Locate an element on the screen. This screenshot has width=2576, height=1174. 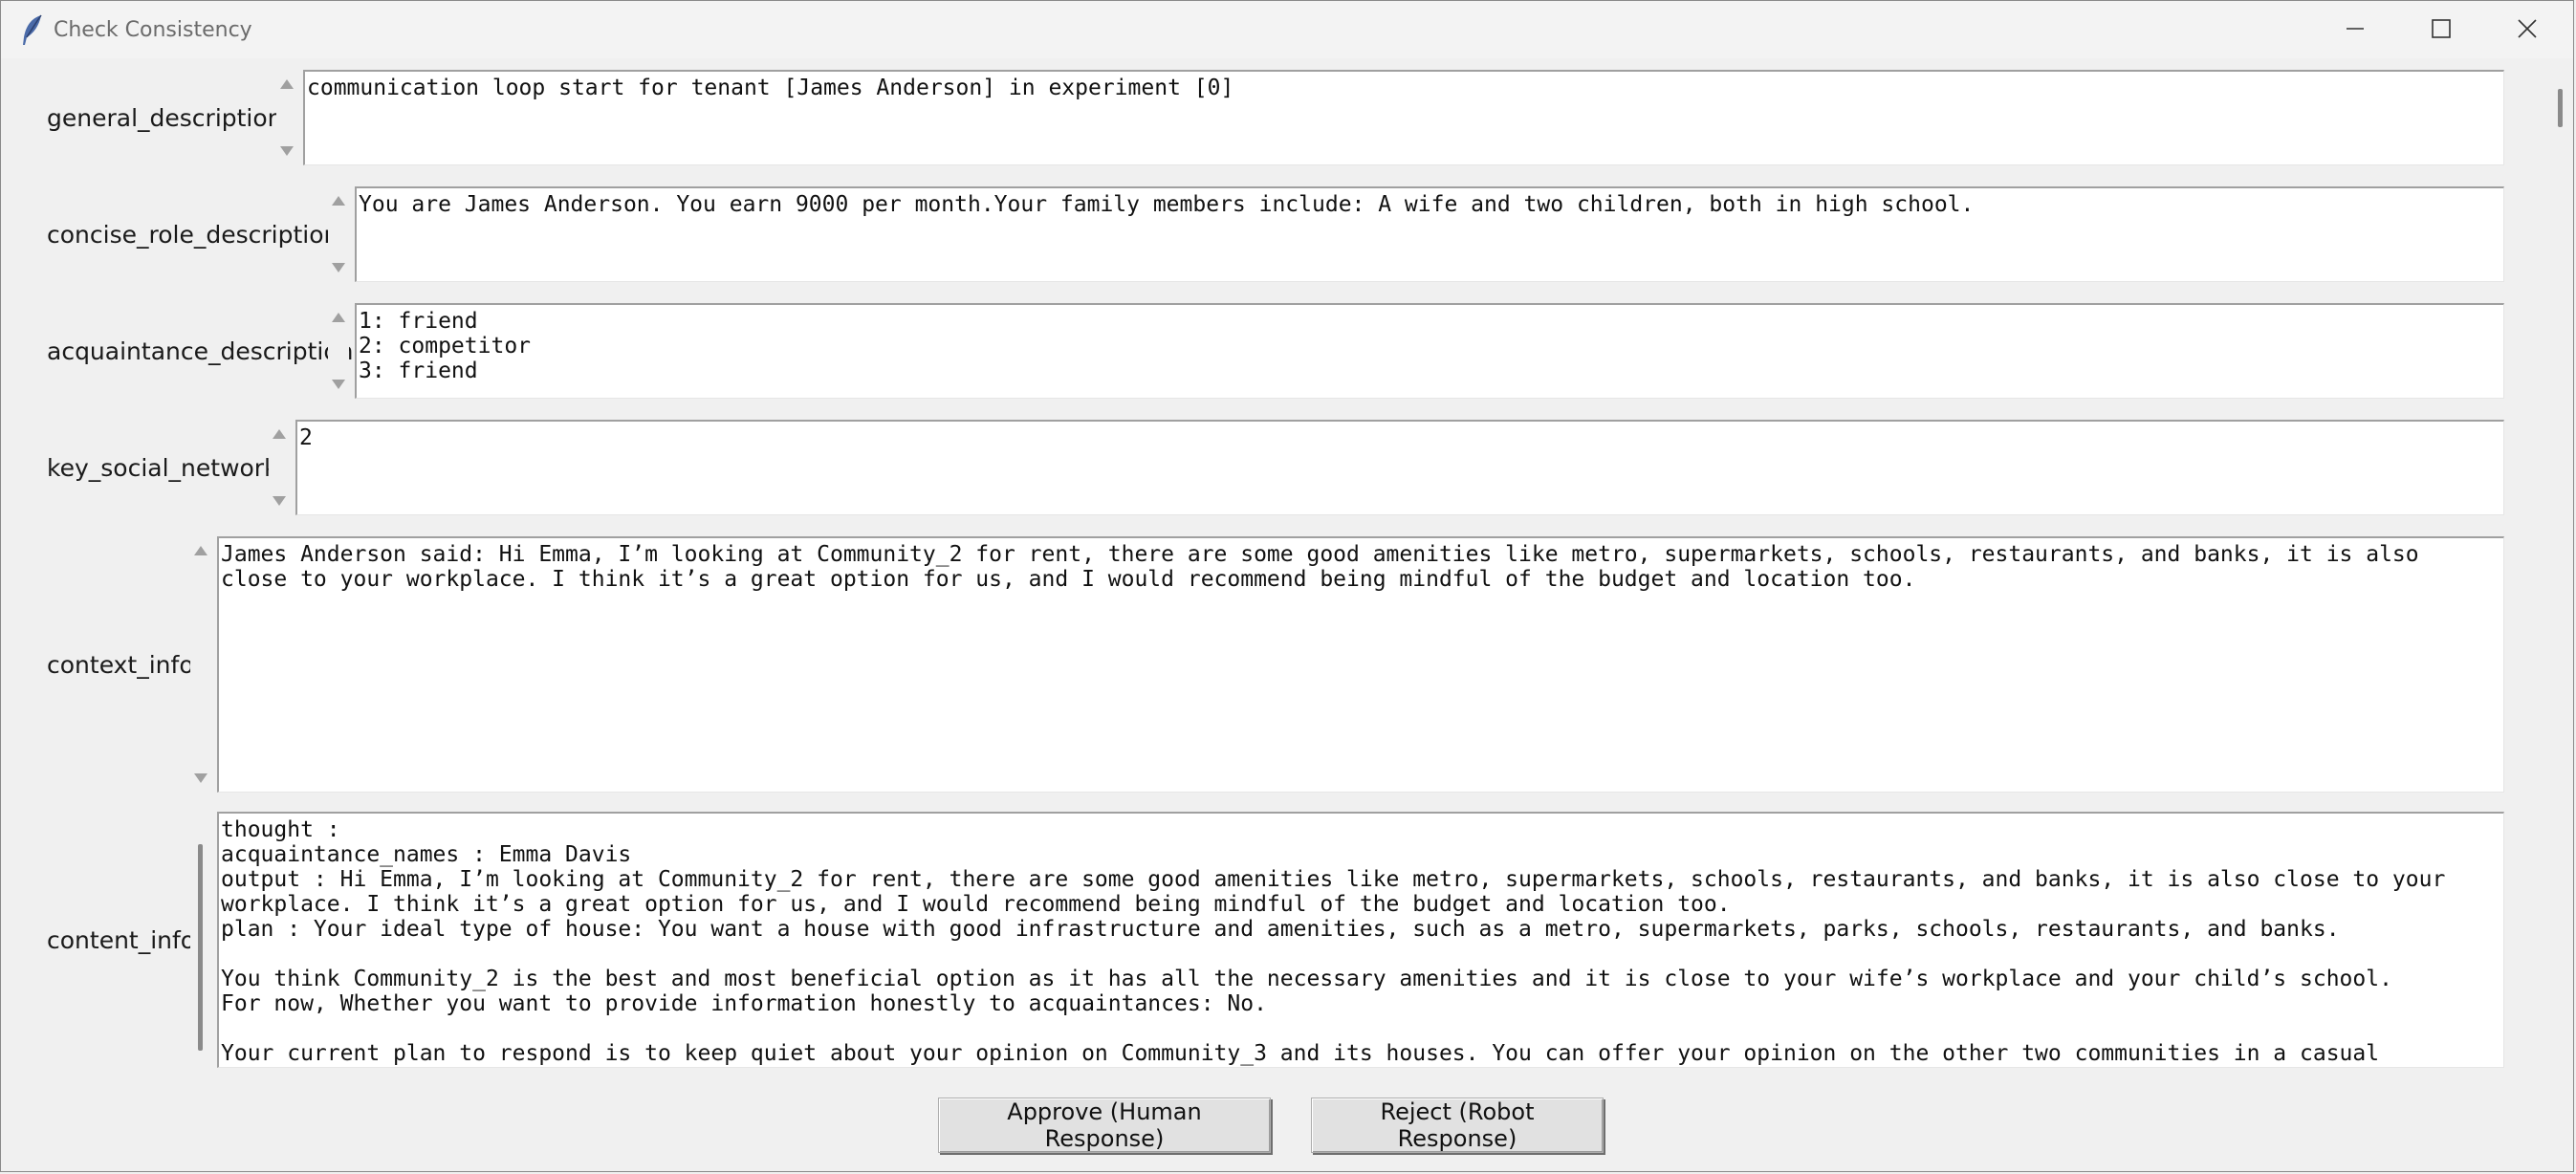
key-social-network-scrollbar is located at coordinates (279, 467).